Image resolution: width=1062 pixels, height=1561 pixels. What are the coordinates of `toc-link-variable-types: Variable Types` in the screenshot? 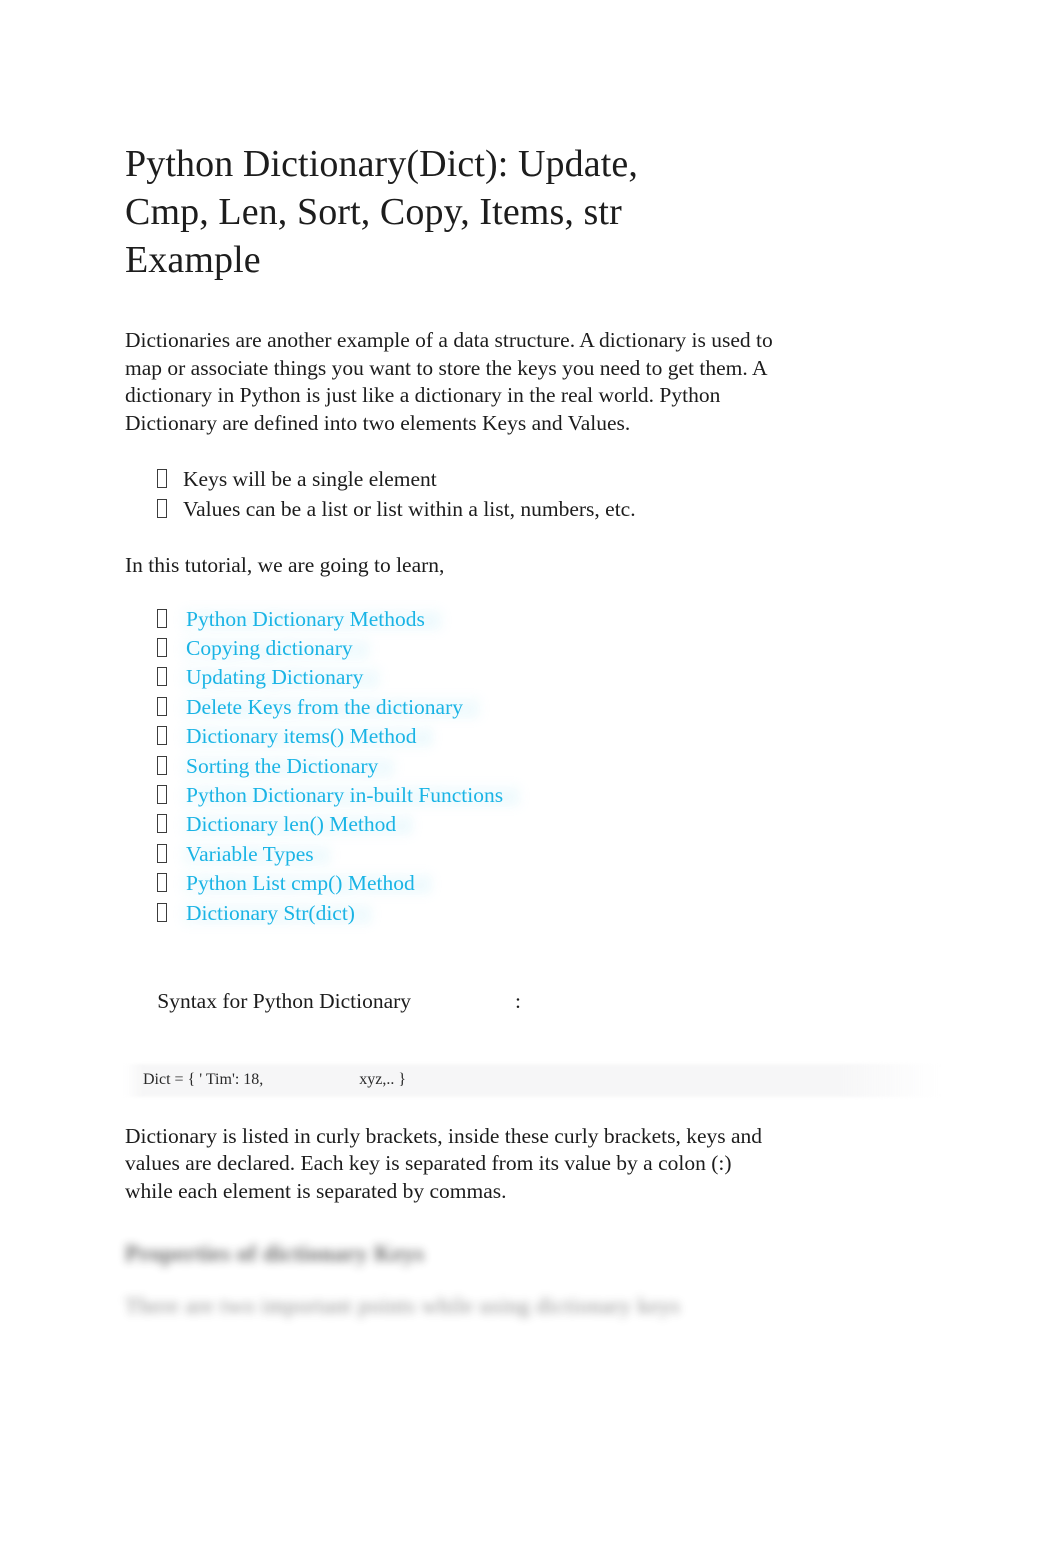 It's located at (250, 854).